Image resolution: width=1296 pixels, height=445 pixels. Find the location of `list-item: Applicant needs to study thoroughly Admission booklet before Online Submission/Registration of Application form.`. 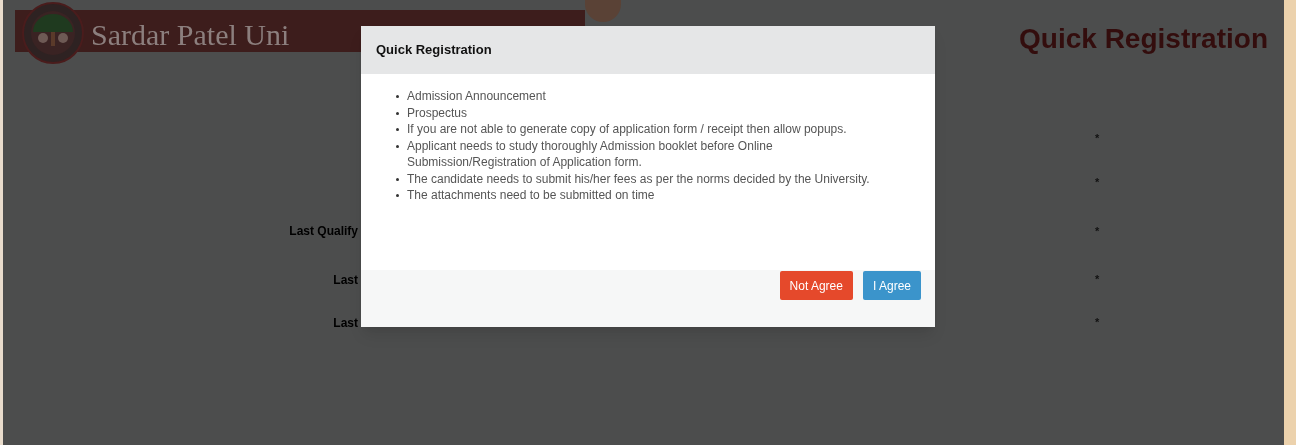

list-item: Applicant needs to study thoroughly Admission booklet before Online Submission/Registration of Application form. is located at coordinates (590, 154).